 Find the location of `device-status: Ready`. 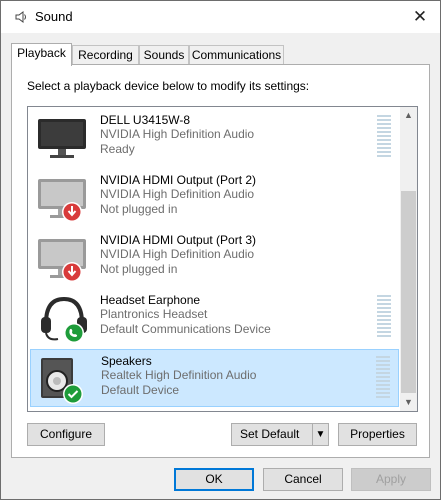

device-status: Ready is located at coordinates (117, 149).